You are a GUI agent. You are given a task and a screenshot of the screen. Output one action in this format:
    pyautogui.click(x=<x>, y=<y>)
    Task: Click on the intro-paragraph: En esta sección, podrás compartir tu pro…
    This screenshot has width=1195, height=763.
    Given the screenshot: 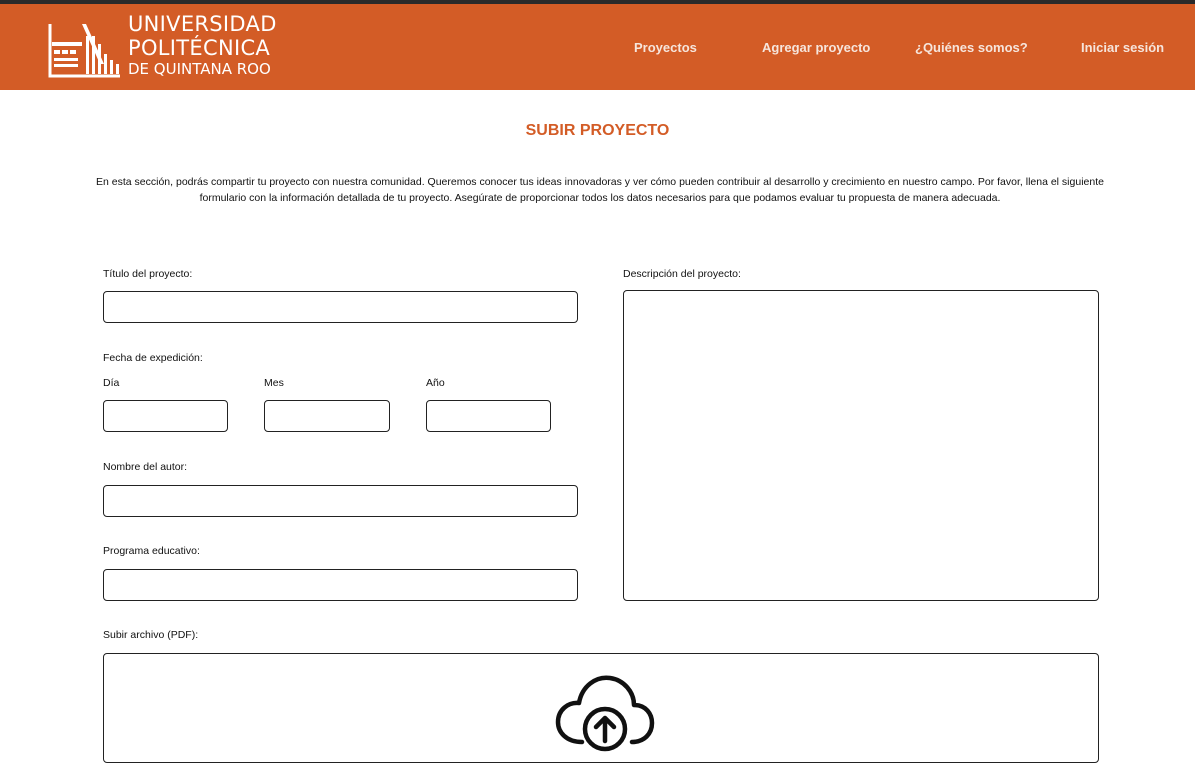 What is the action you would take?
    pyautogui.click(x=600, y=190)
    